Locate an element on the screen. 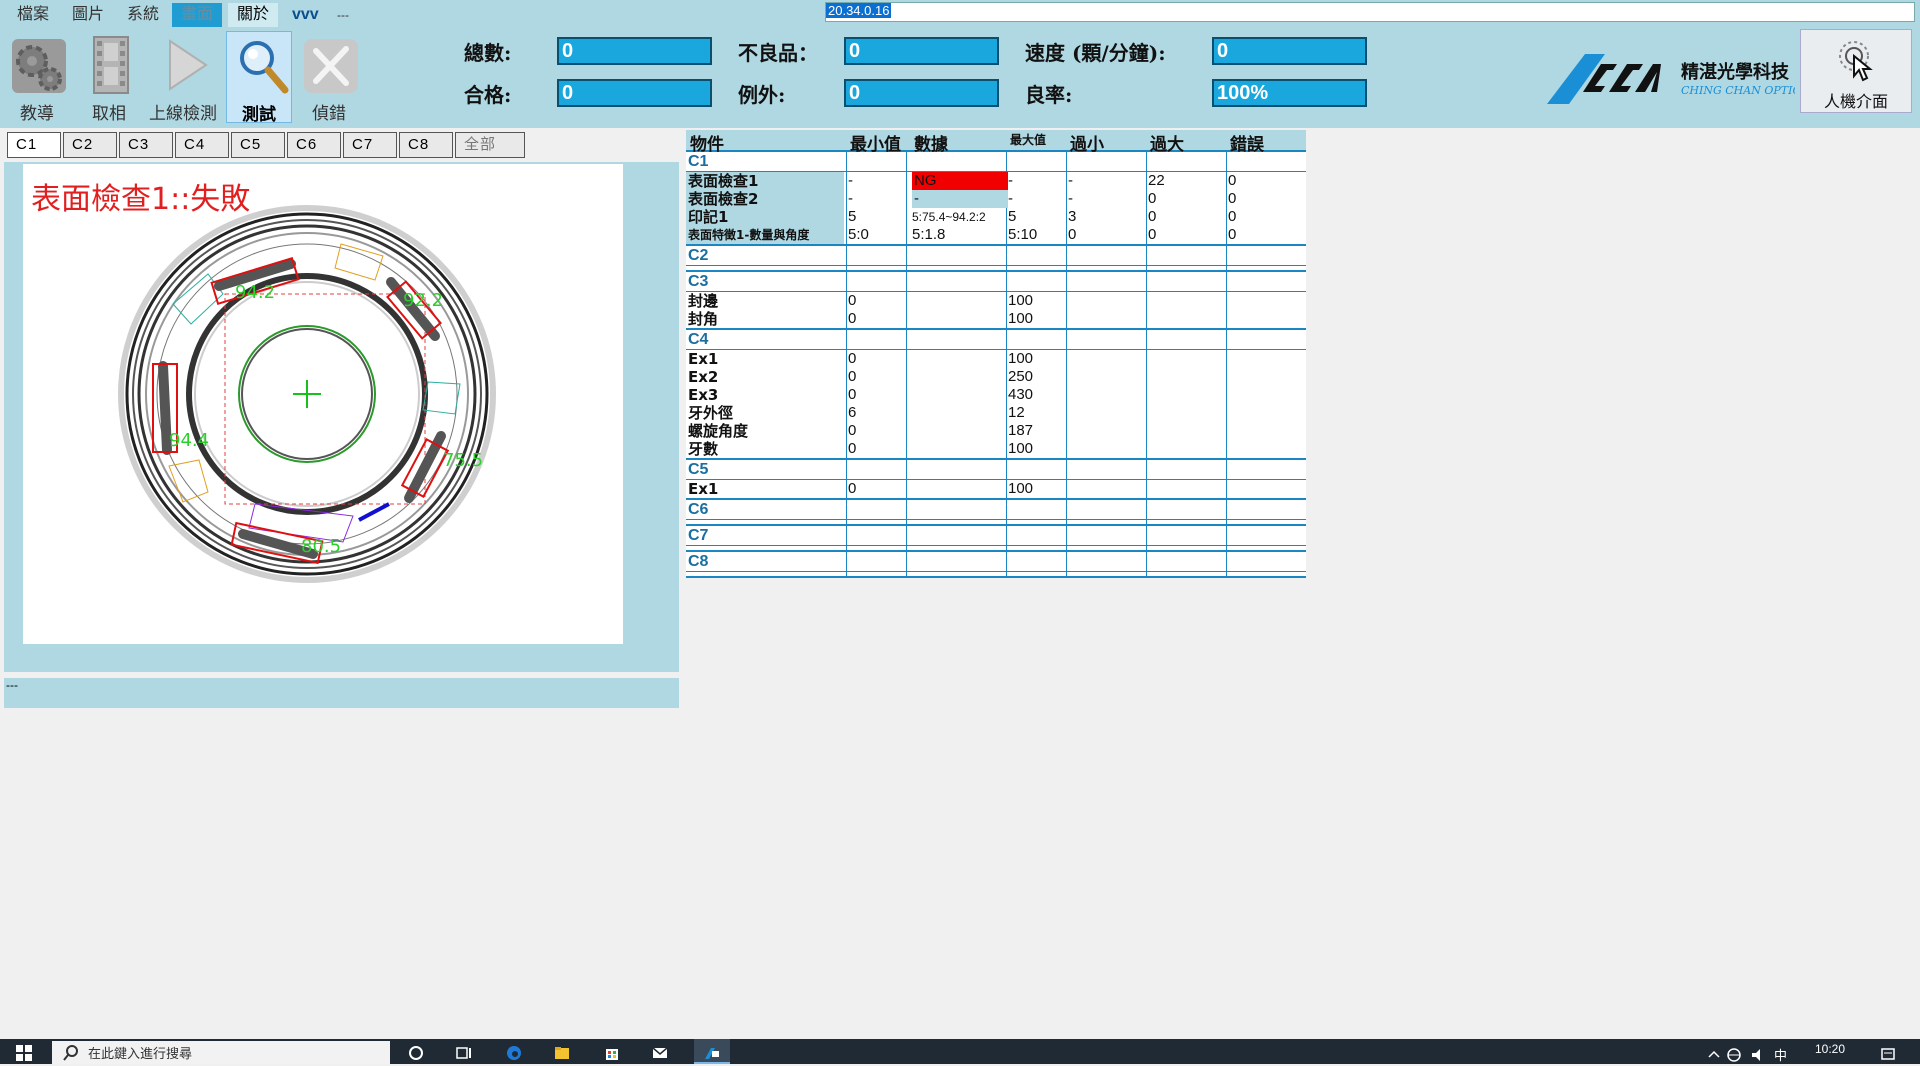 Image resolution: width=1920 pixels, height=1066 pixels. menu-about: 關於 is located at coordinates (253, 15).